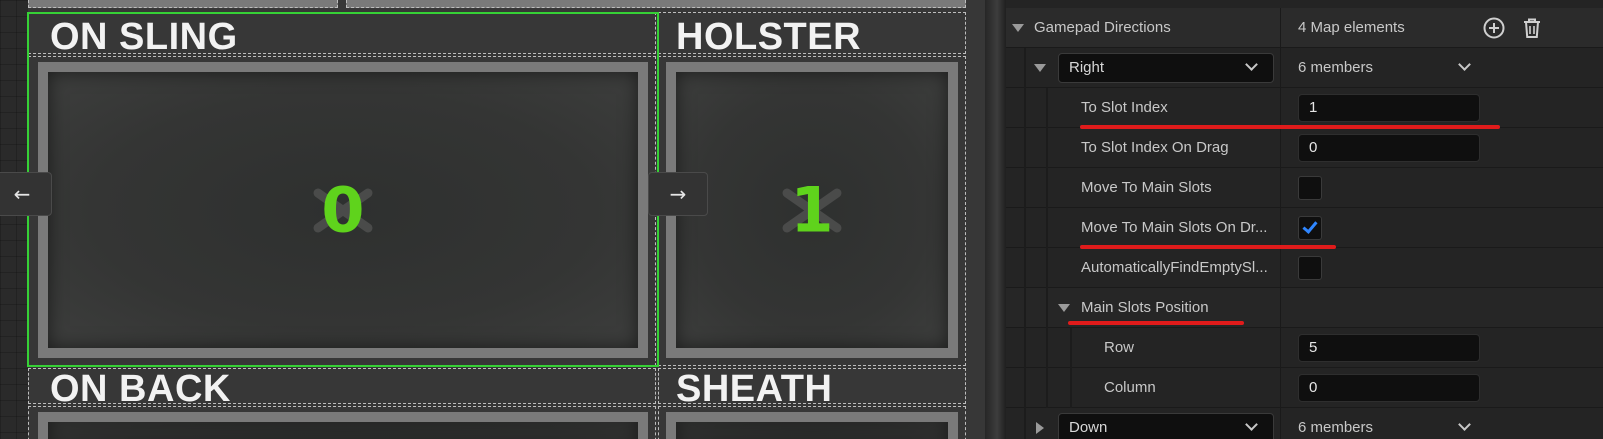 The image size is (1603, 439). Describe the element at coordinates (140, 389) in the screenshot. I see `cell-label-on-back: ON BACK` at that location.